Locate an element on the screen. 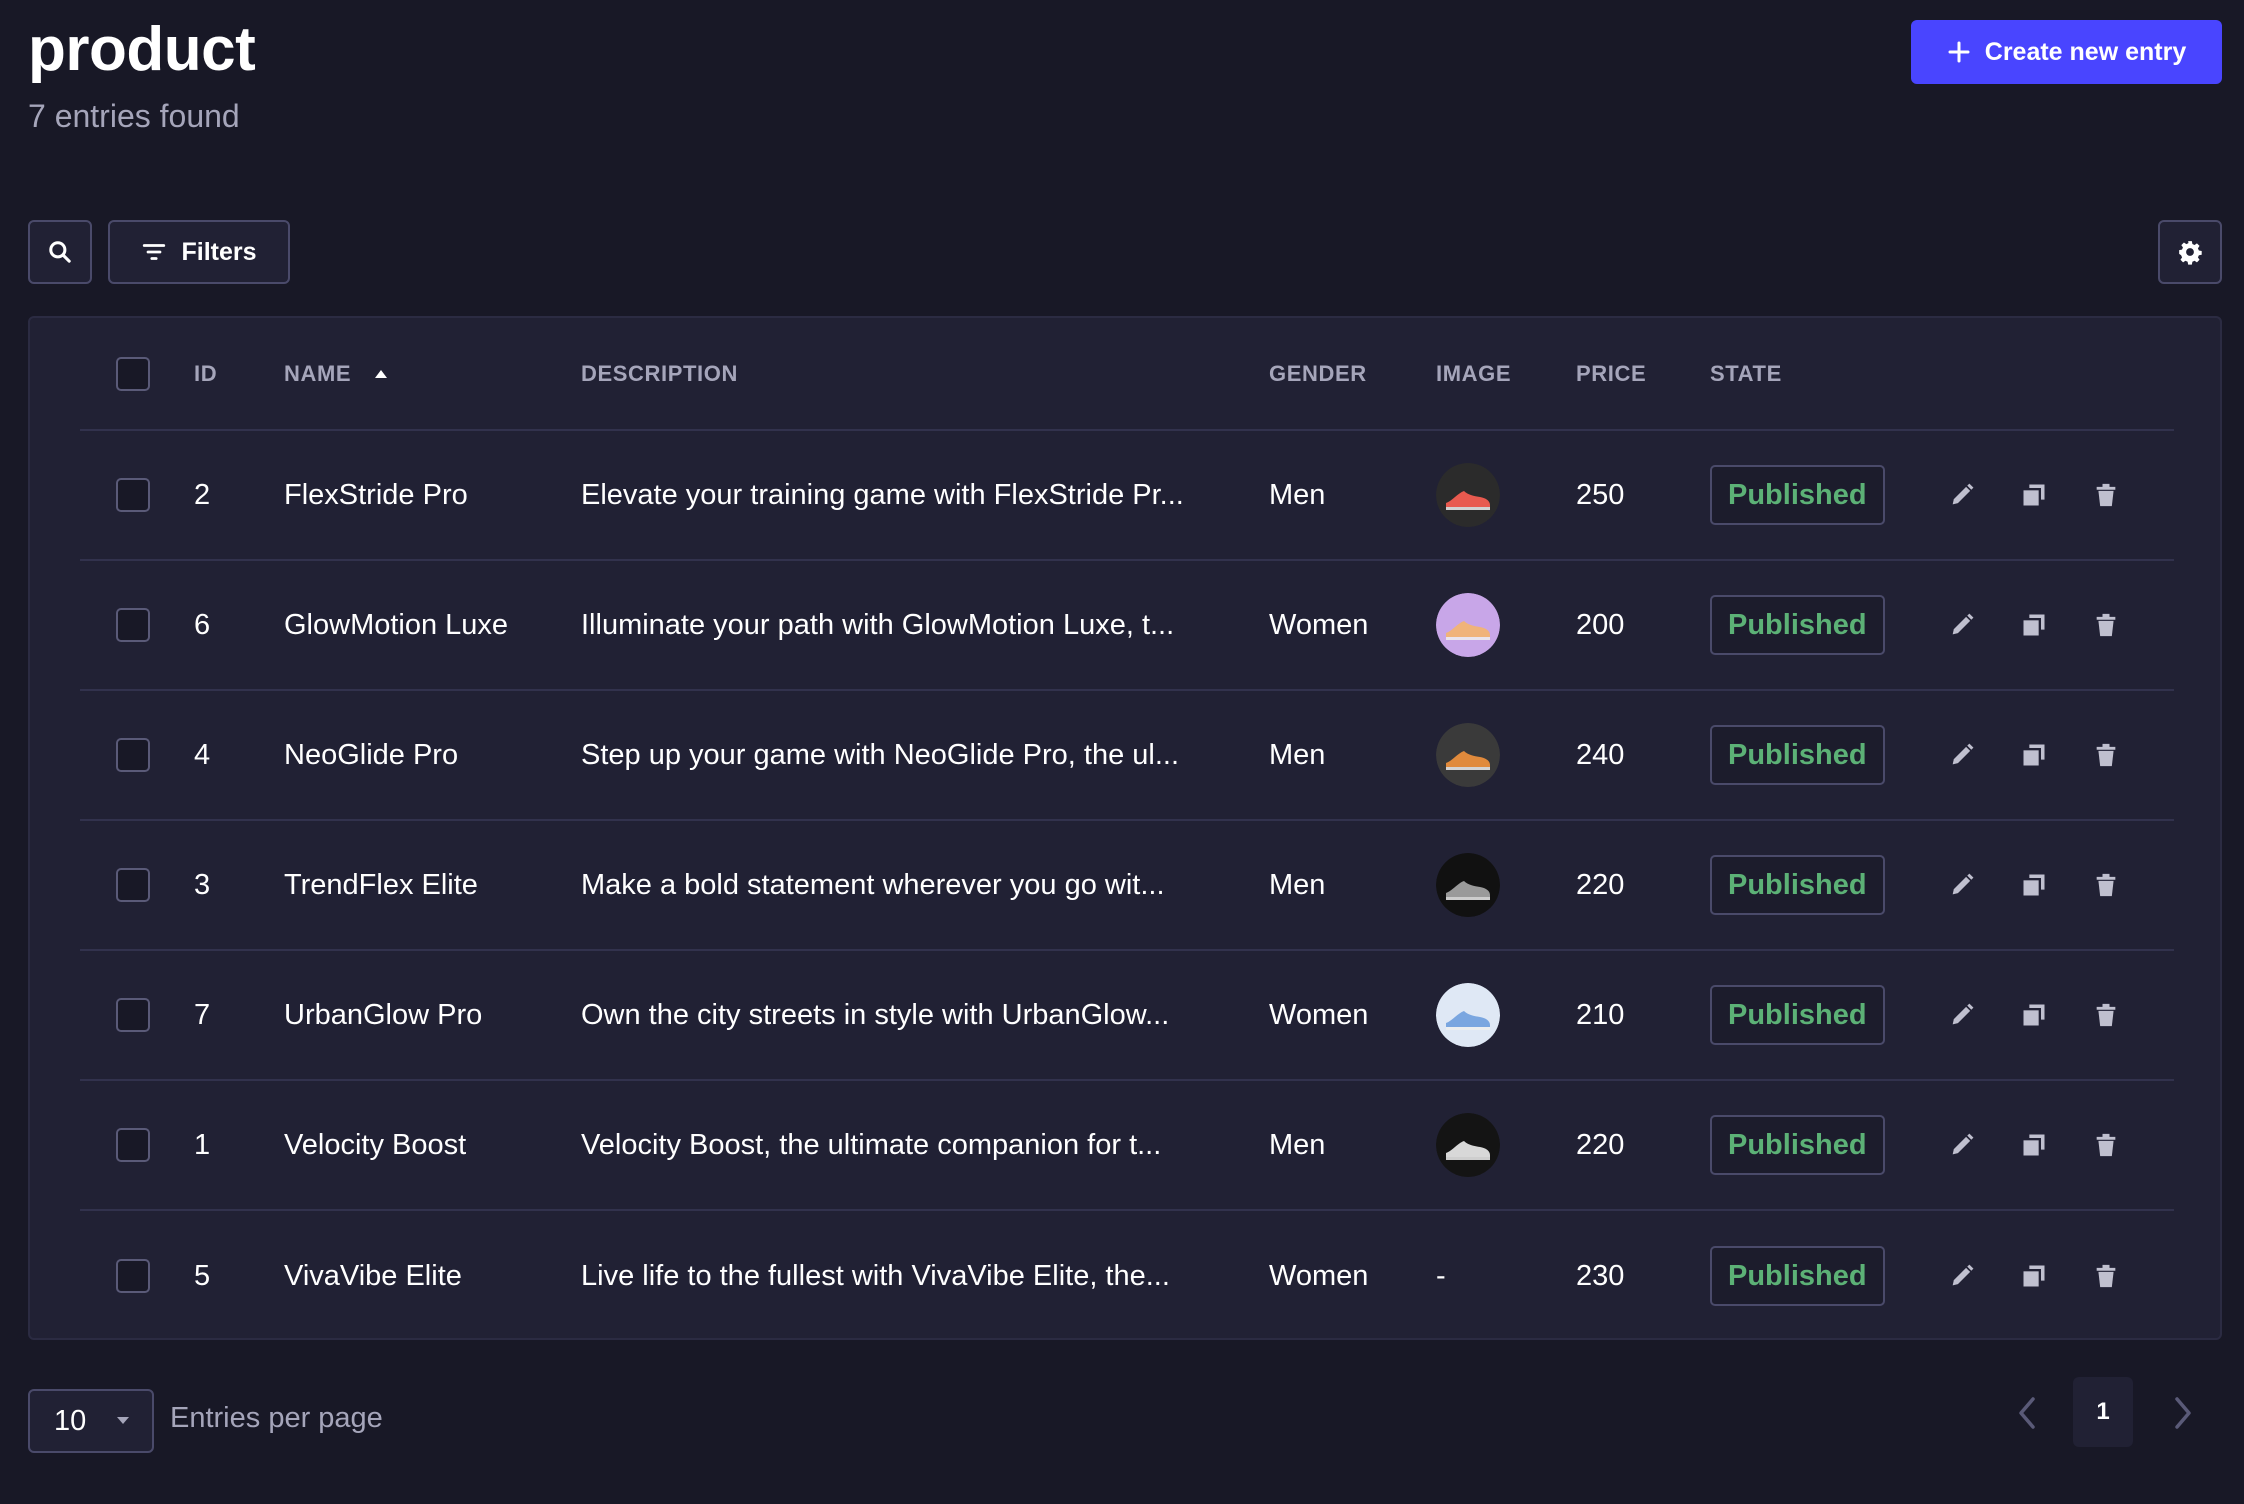  chevron-right-icon is located at coordinates (2183, 1413).